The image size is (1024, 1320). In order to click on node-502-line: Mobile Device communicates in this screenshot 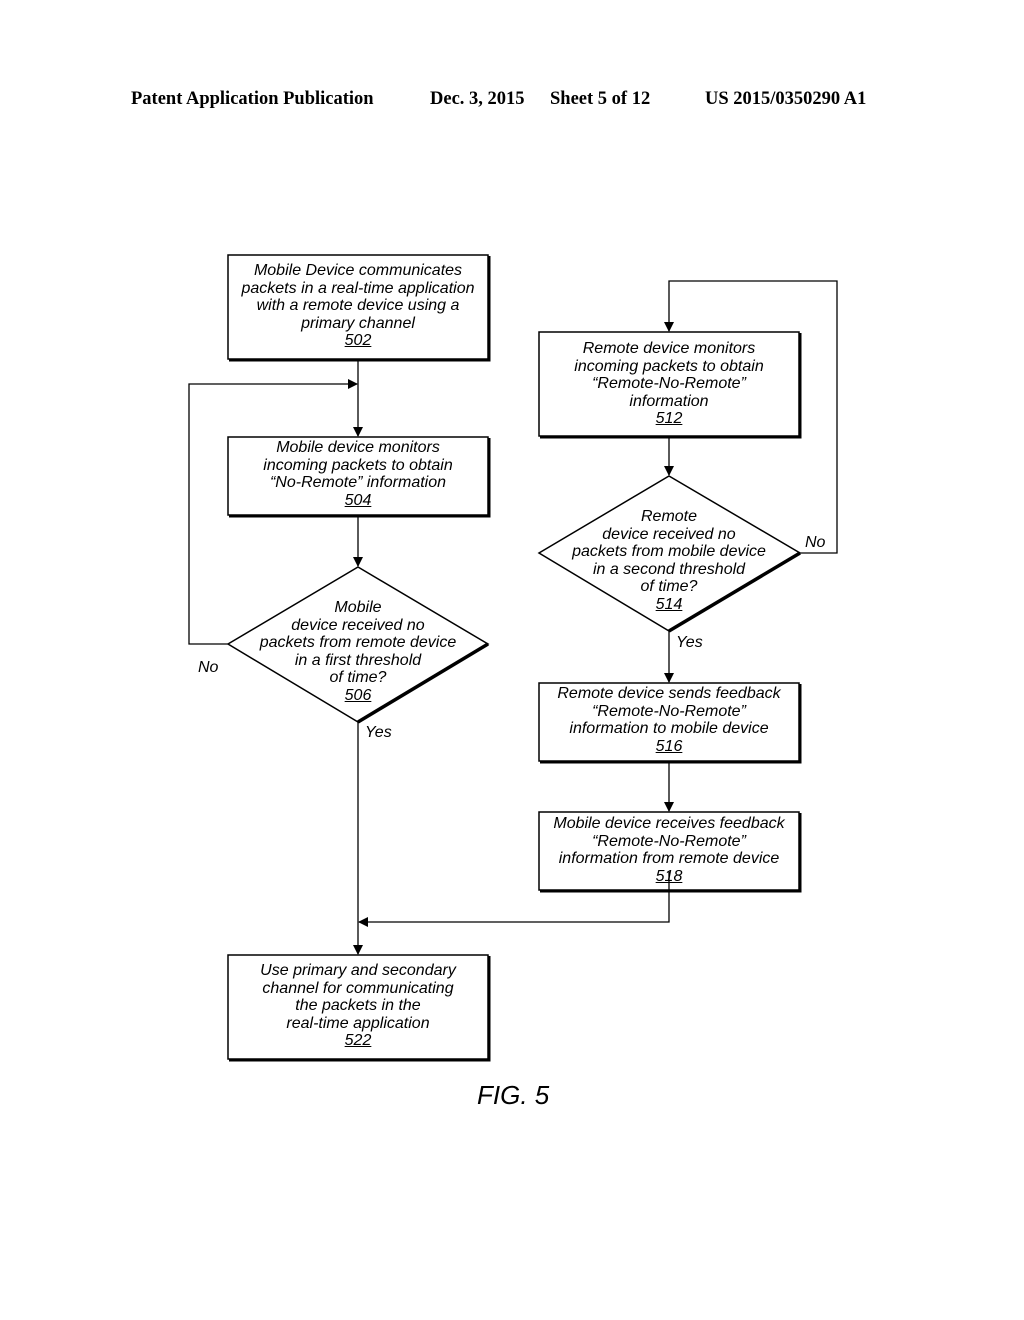, I will do `click(358, 270)`.